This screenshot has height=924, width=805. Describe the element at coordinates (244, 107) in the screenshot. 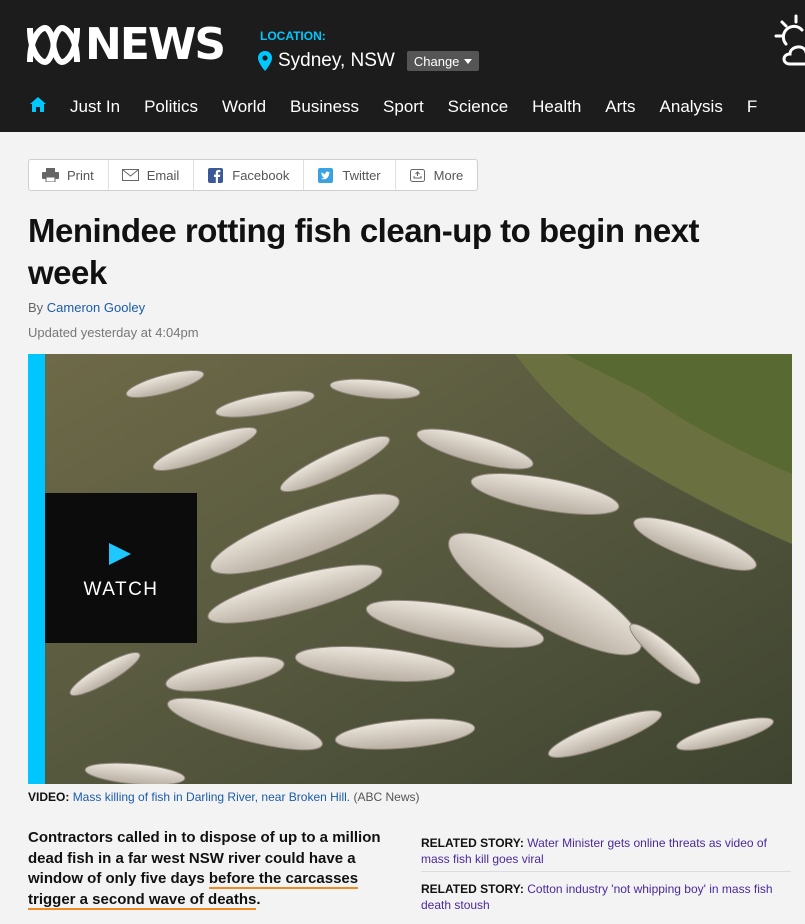

I see `nav-item-world: World` at that location.